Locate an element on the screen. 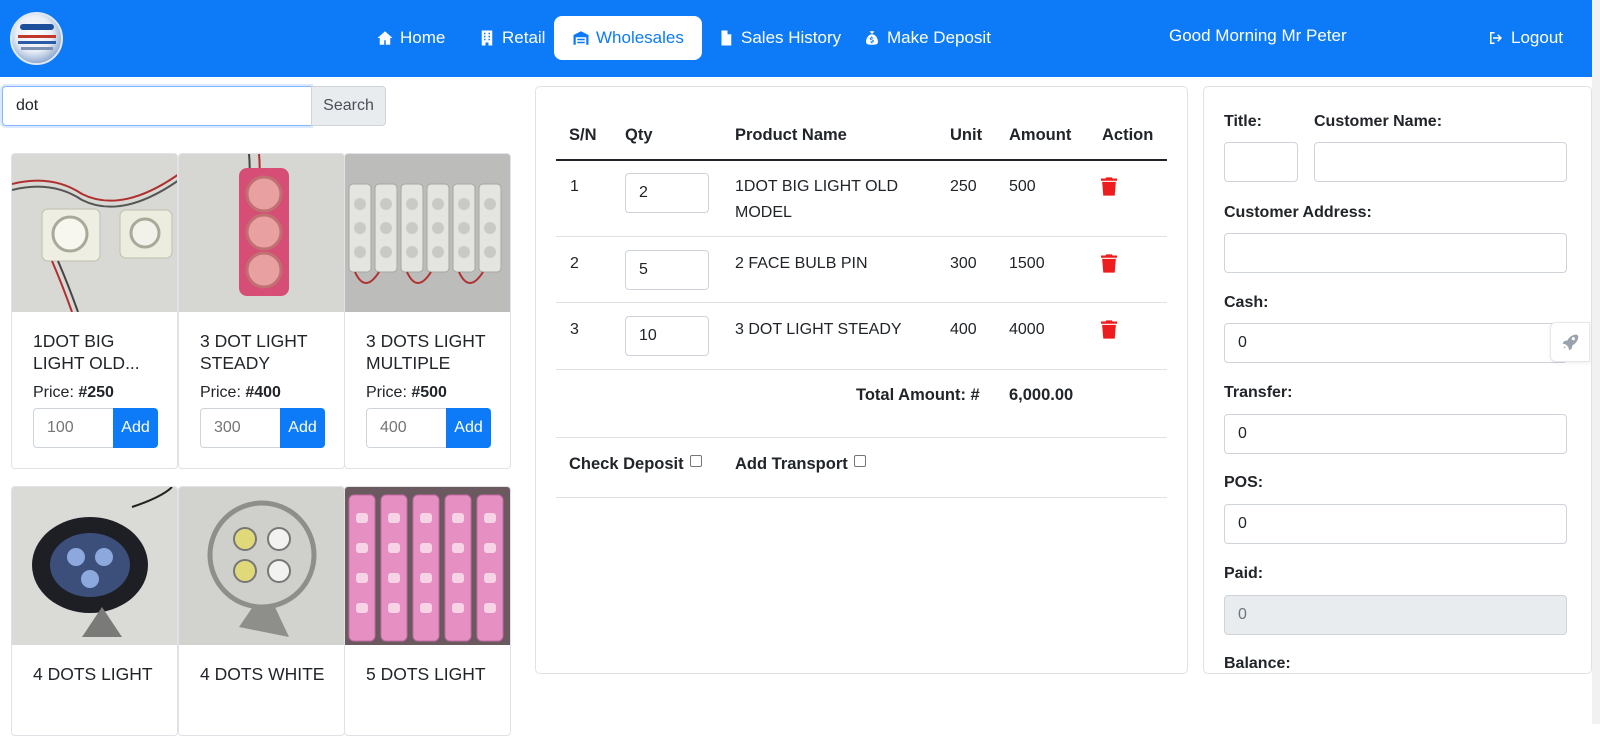 The height and width of the screenshot is (736, 1600). customer-name-input is located at coordinates (1440, 162).